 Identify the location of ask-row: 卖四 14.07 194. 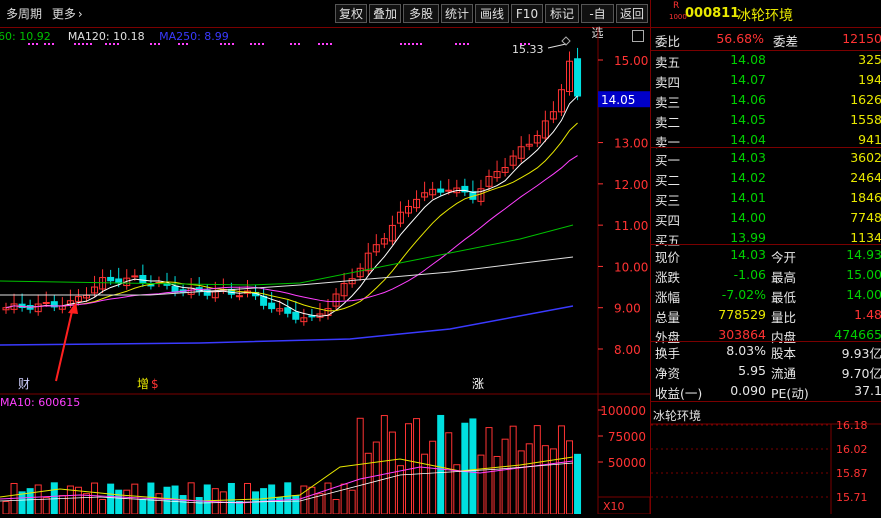
(766, 81).